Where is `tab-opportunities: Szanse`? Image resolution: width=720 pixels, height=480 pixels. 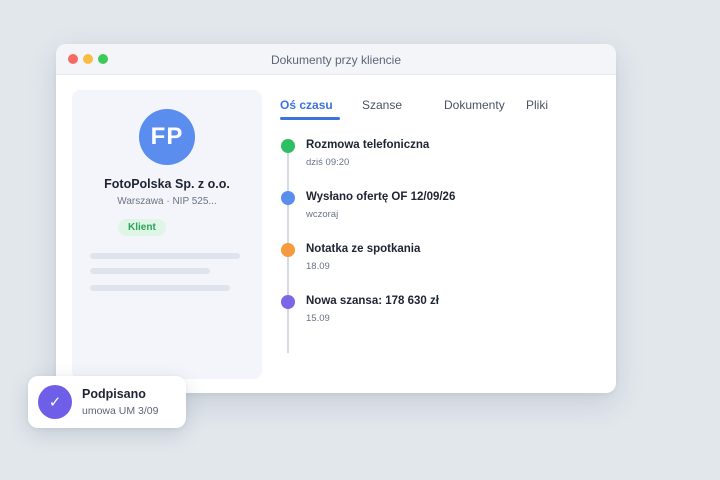
tab-opportunities: Szanse is located at coordinates (382, 105).